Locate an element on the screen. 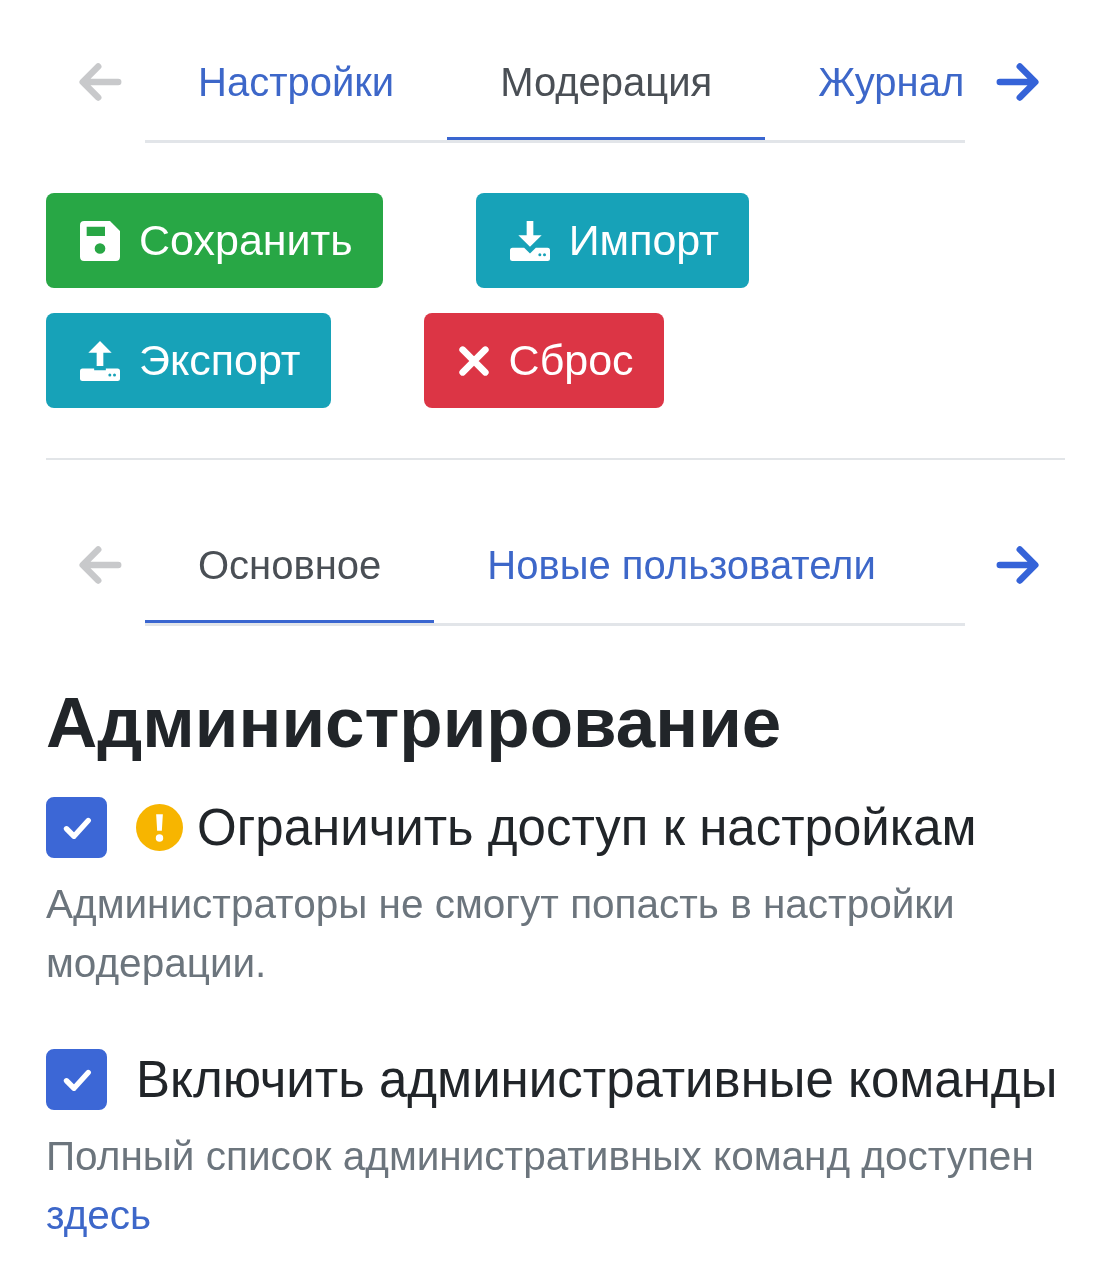  section-title: Администрирование is located at coordinates (414, 723).